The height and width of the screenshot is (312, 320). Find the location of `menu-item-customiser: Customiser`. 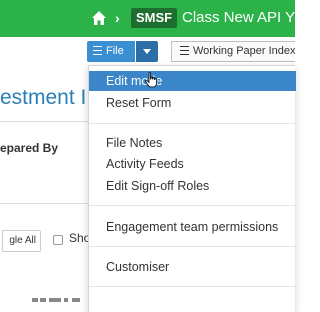

menu-item-customiser: Customiser is located at coordinates (192, 267).